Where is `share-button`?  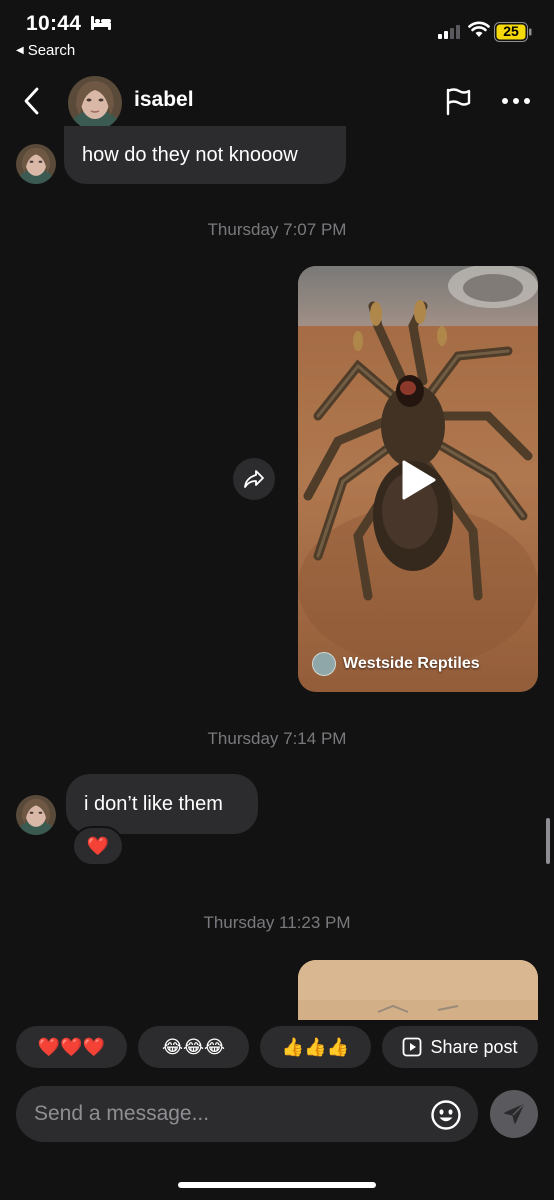
share-button is located at coordinates (254, 479).